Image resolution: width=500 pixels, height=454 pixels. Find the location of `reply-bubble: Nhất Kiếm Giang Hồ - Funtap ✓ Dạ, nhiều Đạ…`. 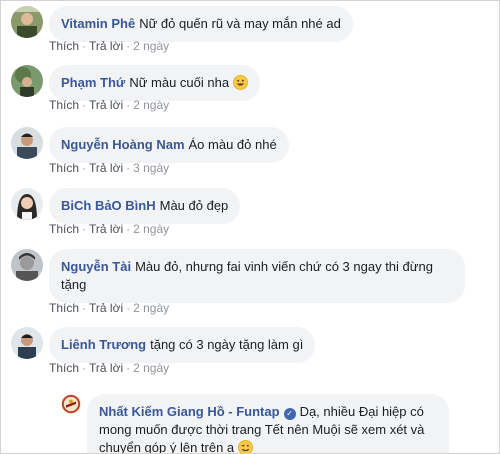

reply-bubble: Nhất Kiếm Giang Hồ - Funtap ✓ Dạ, nhiều Đạ… is located at coordinates (268, 423).